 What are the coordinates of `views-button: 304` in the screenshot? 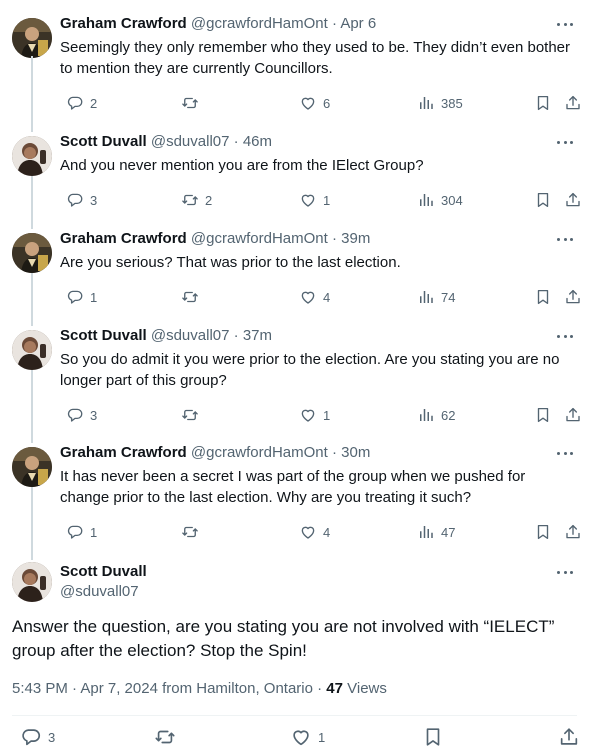 It's located at (437, 200).